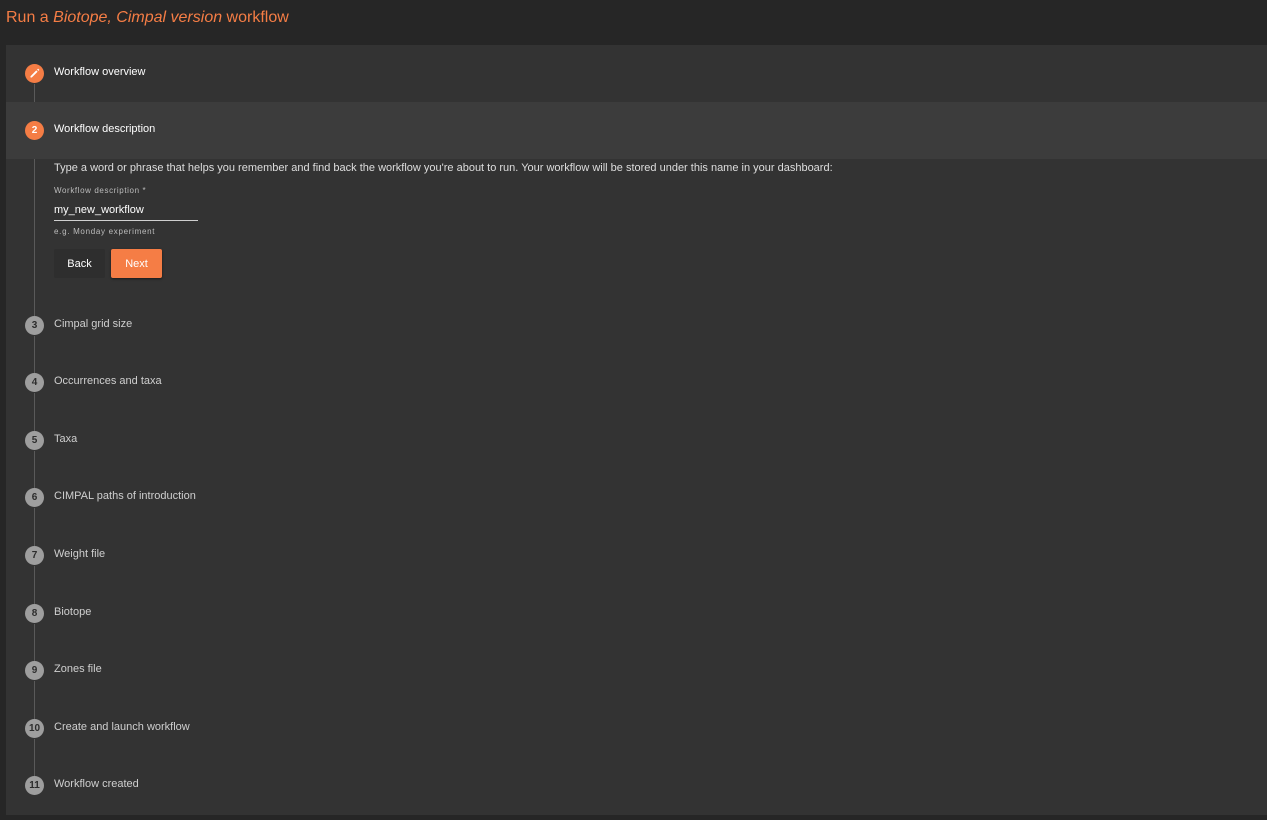 This screenshot has width=1267, height=820. What do you see at coordinates (122, 727) in the screenshot?
I see `step-label: Create and launch workflow` at bounding box center [122, 727].